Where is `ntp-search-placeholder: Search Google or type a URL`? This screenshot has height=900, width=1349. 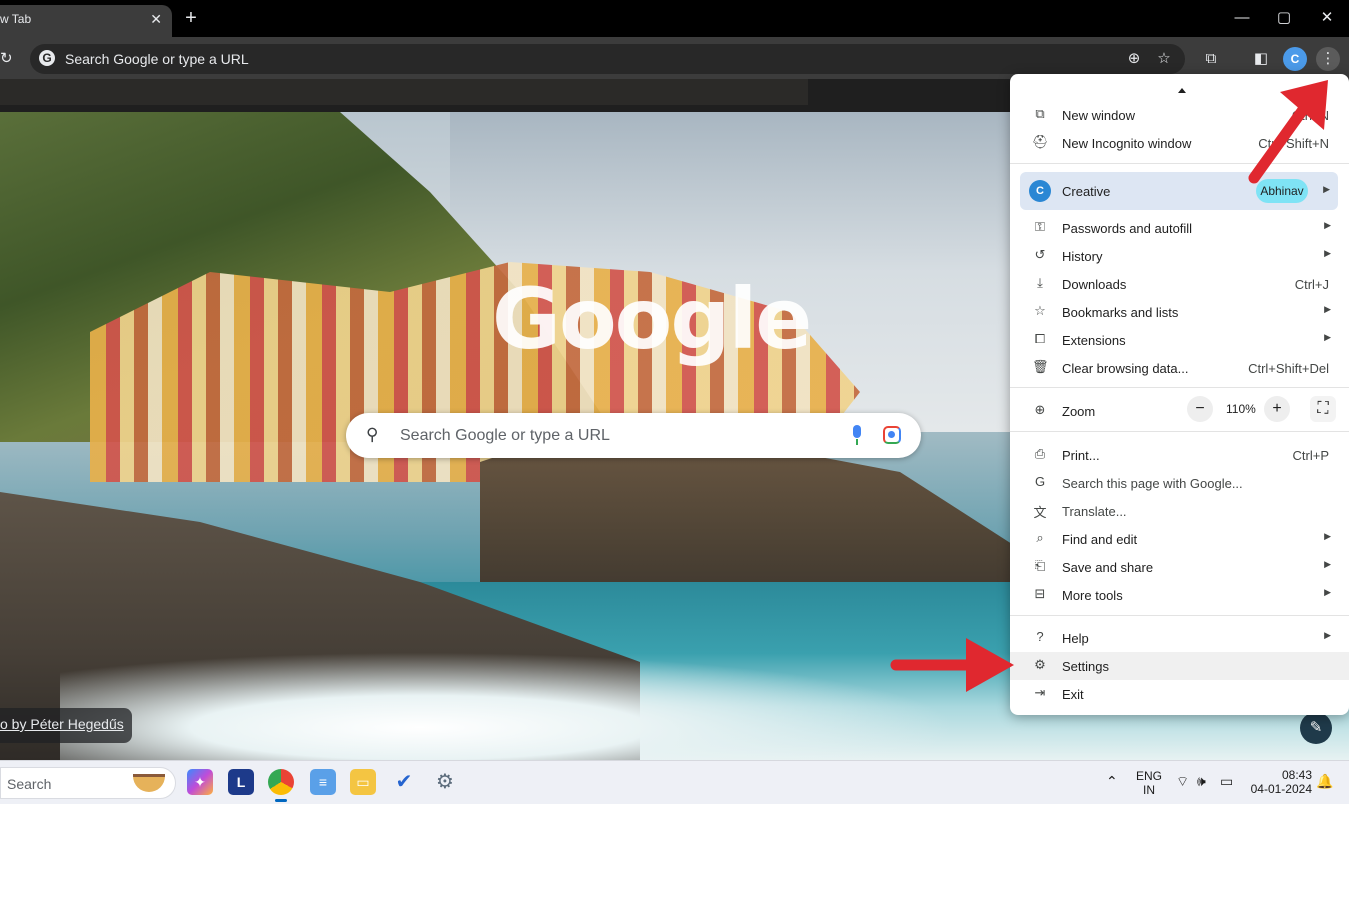
ntp-search-placeholder: Search Google or type a URL is located at coordinates (505, 435).